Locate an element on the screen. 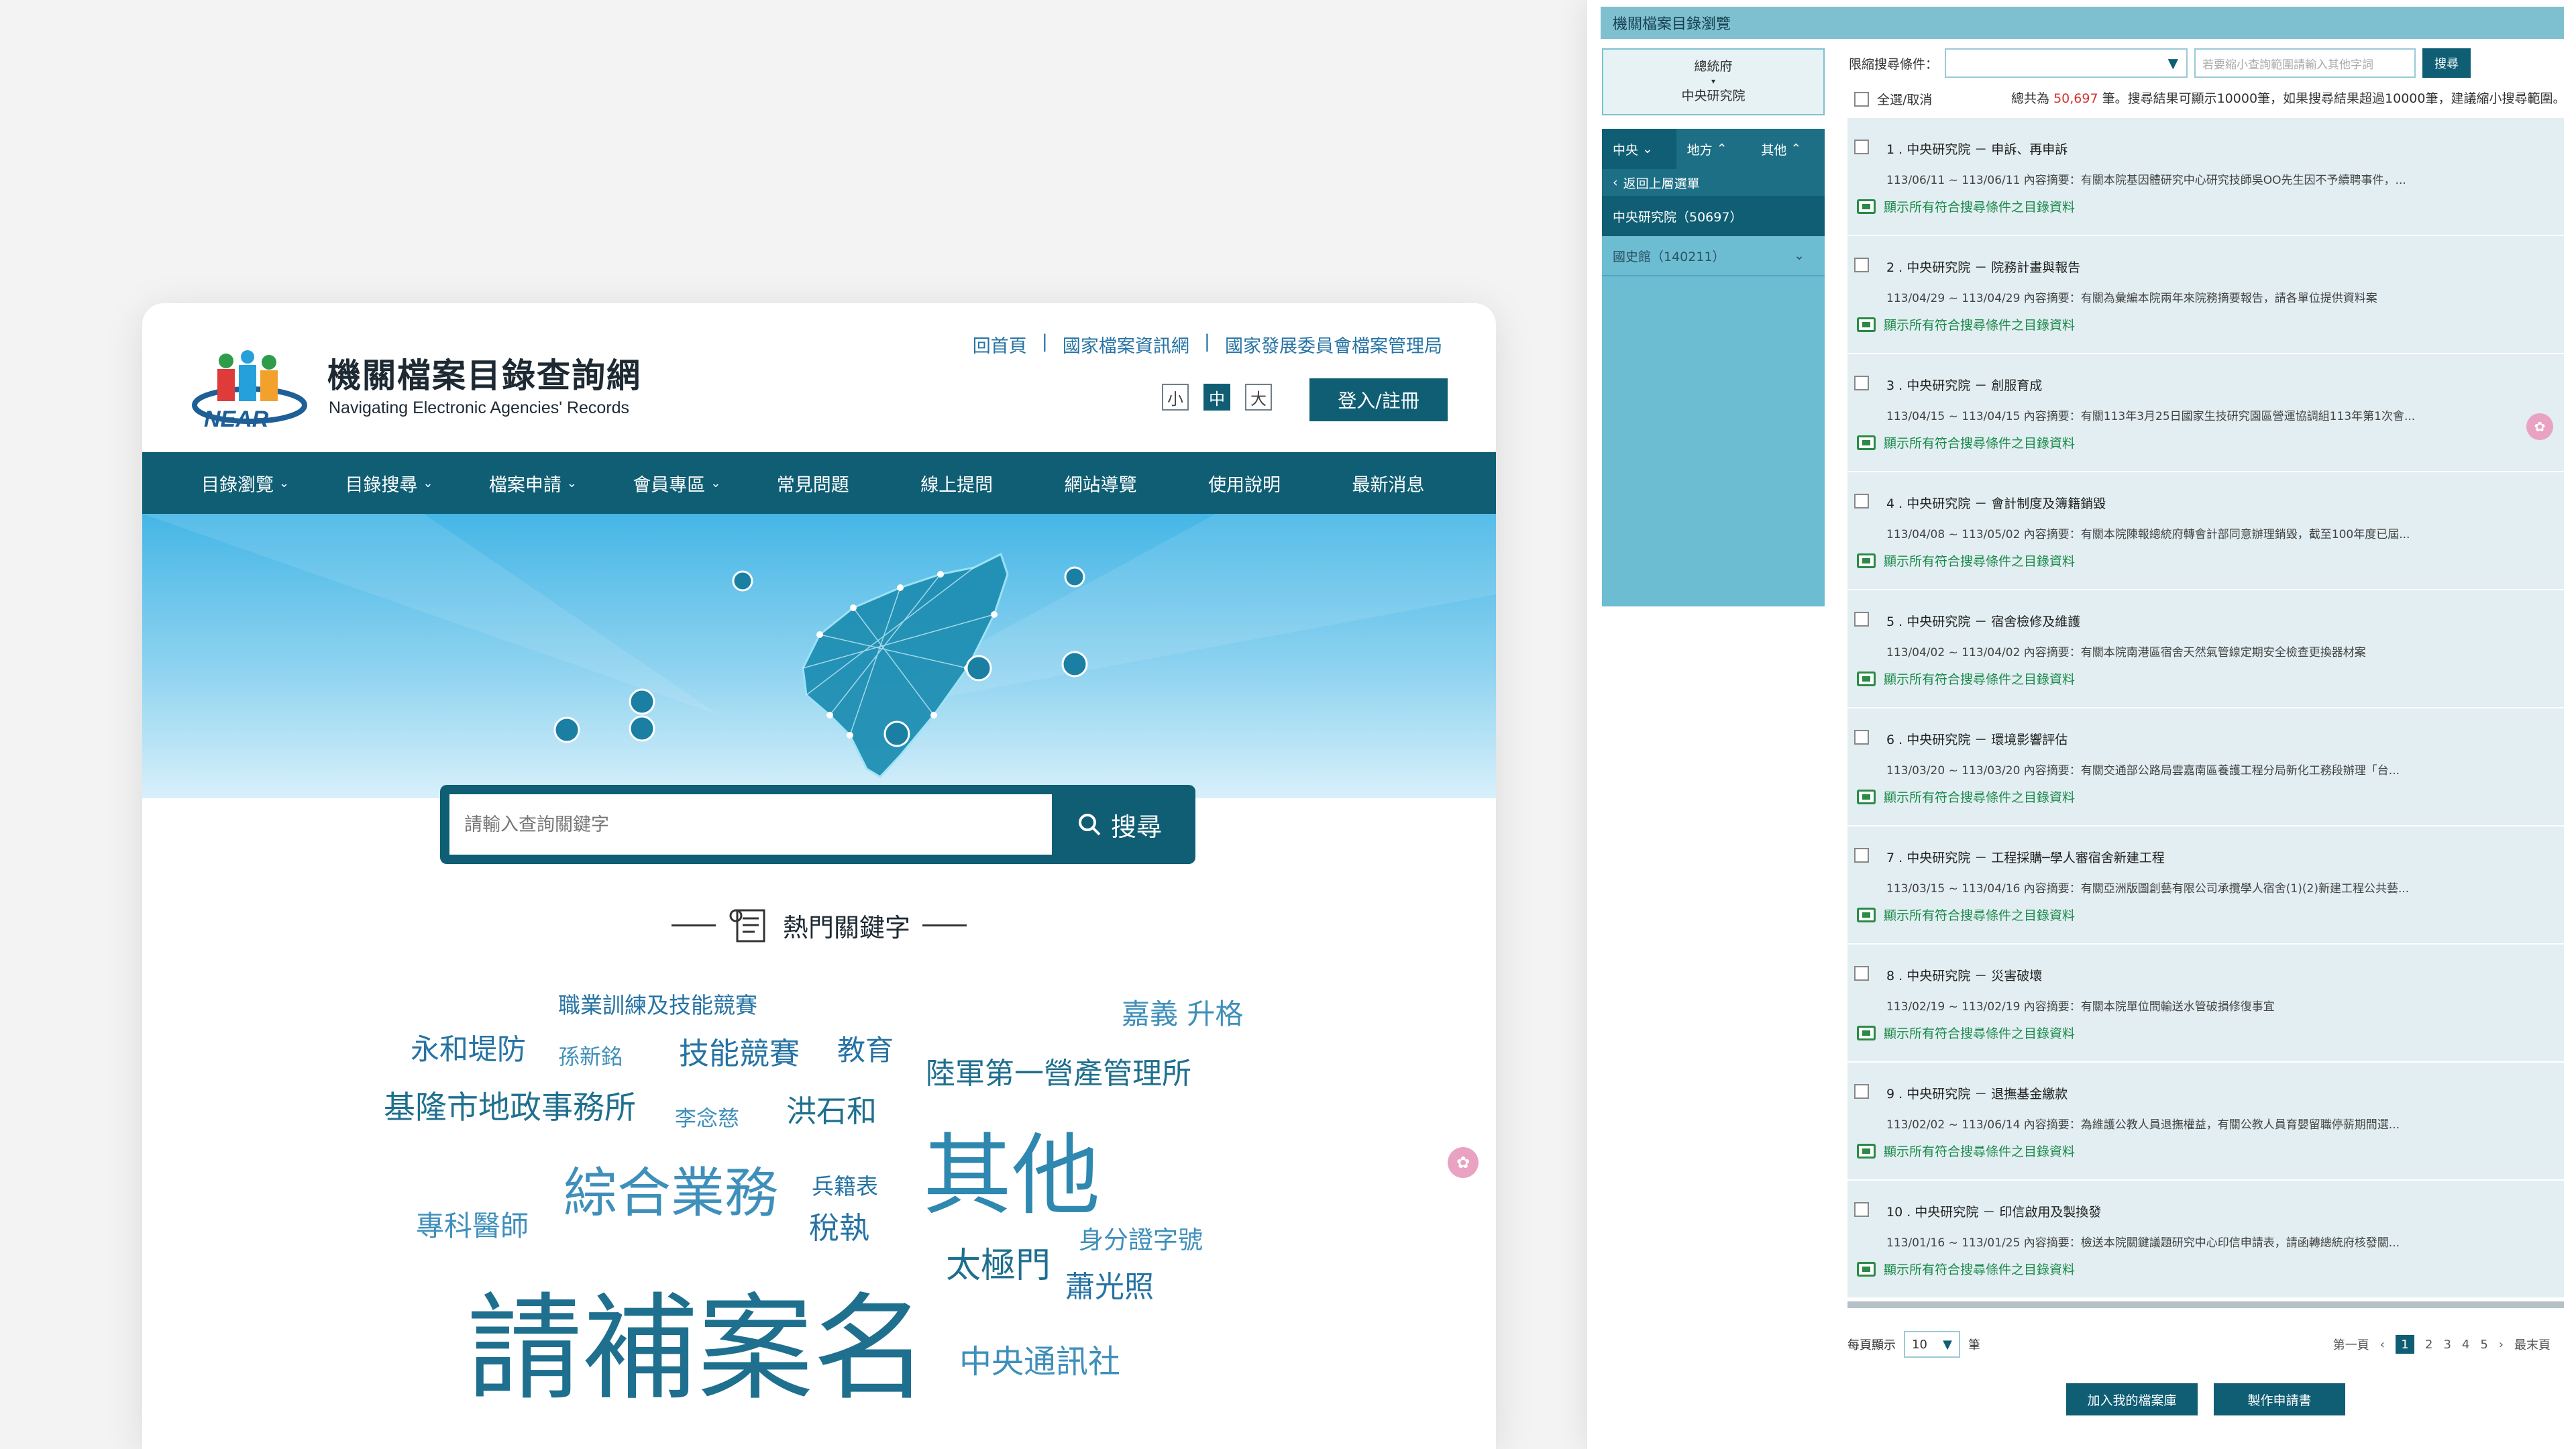 The height and width of the screenshot is (1449, 2576). prev-page-link: ‹ is located at coordinates (2382, 1345).